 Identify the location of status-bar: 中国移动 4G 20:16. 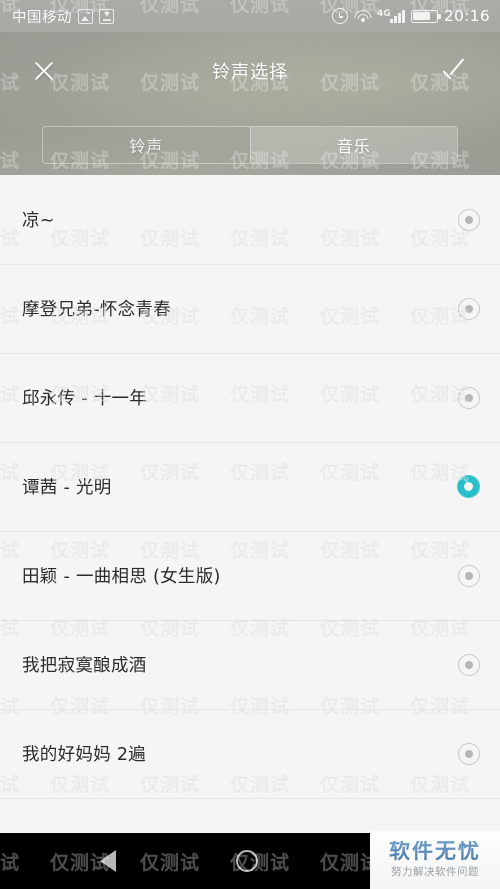
(250, 16).